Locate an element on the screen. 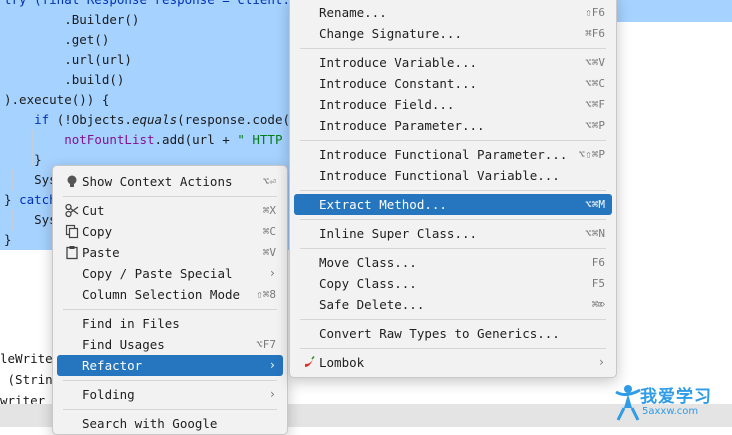 The height and width of the screenshot is (435, 732). menu-item-folding: Folding › is located at coordinates (170, 394).